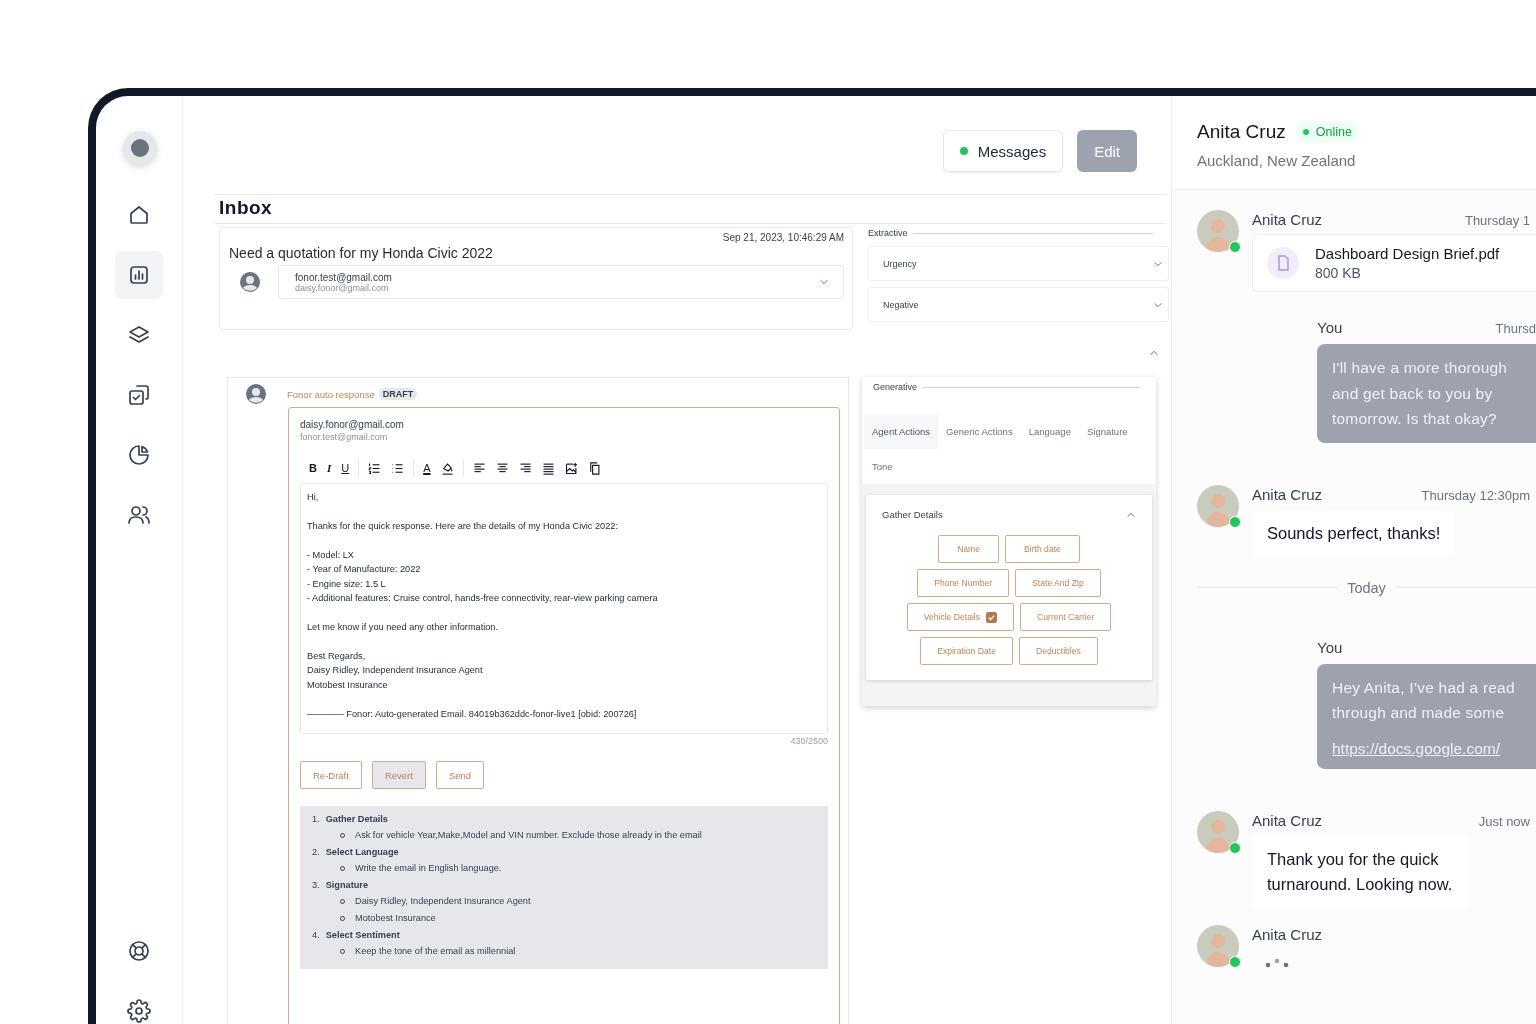 The image size is (1536, 1024). I want to click on underline-button: U, so click(345, 468).